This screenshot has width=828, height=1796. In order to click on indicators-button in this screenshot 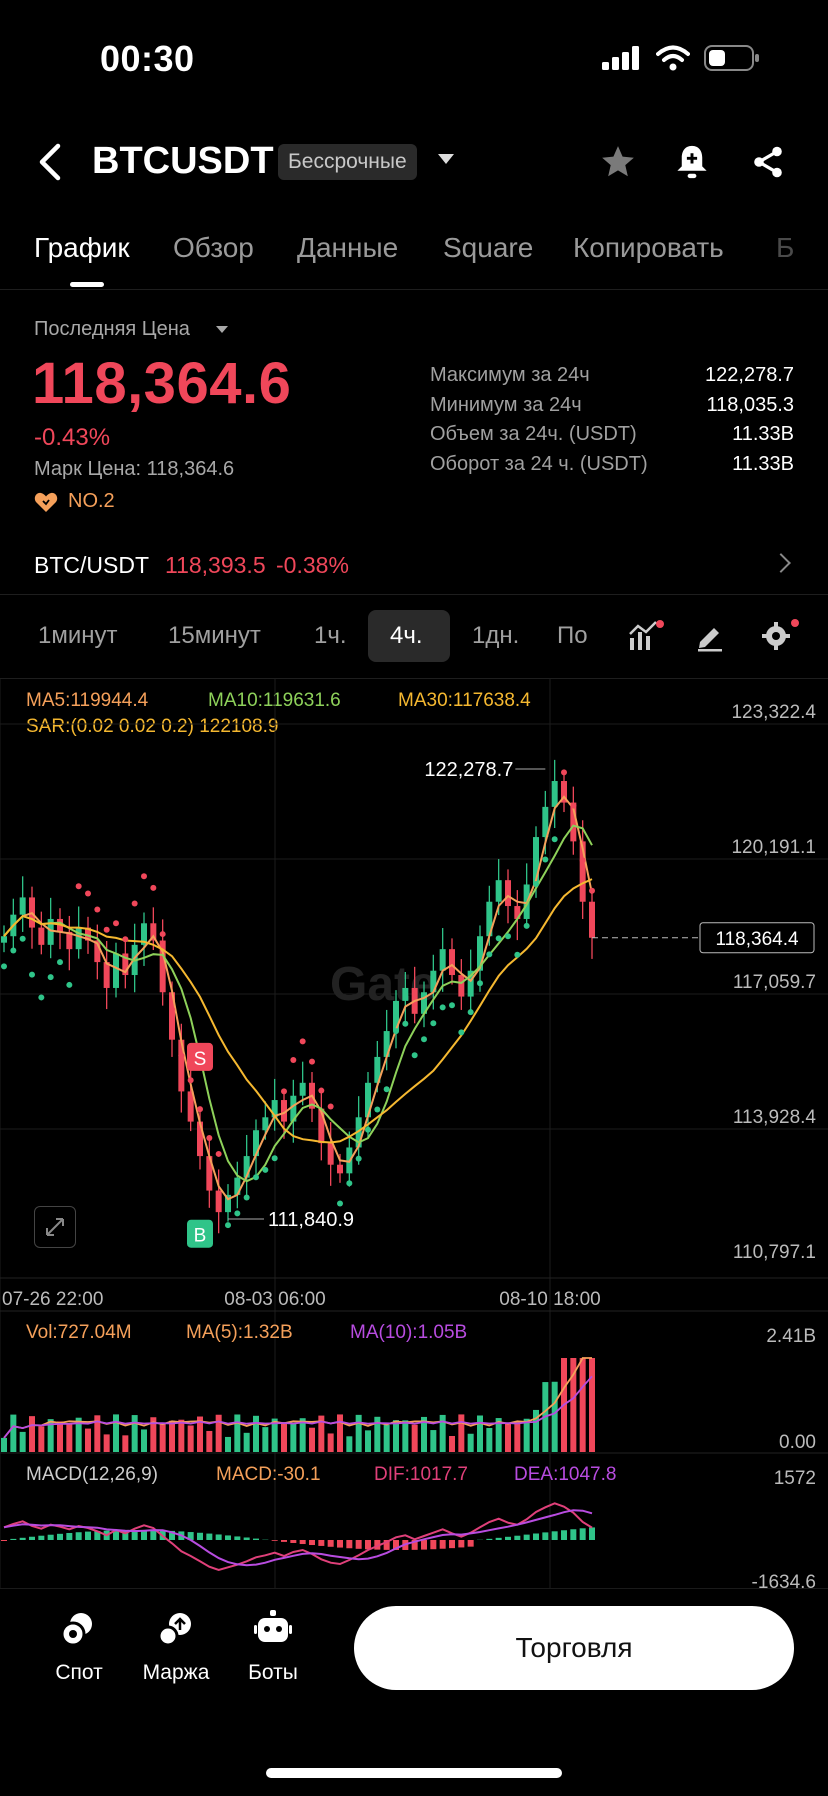, I will do `click(646, 638)`.